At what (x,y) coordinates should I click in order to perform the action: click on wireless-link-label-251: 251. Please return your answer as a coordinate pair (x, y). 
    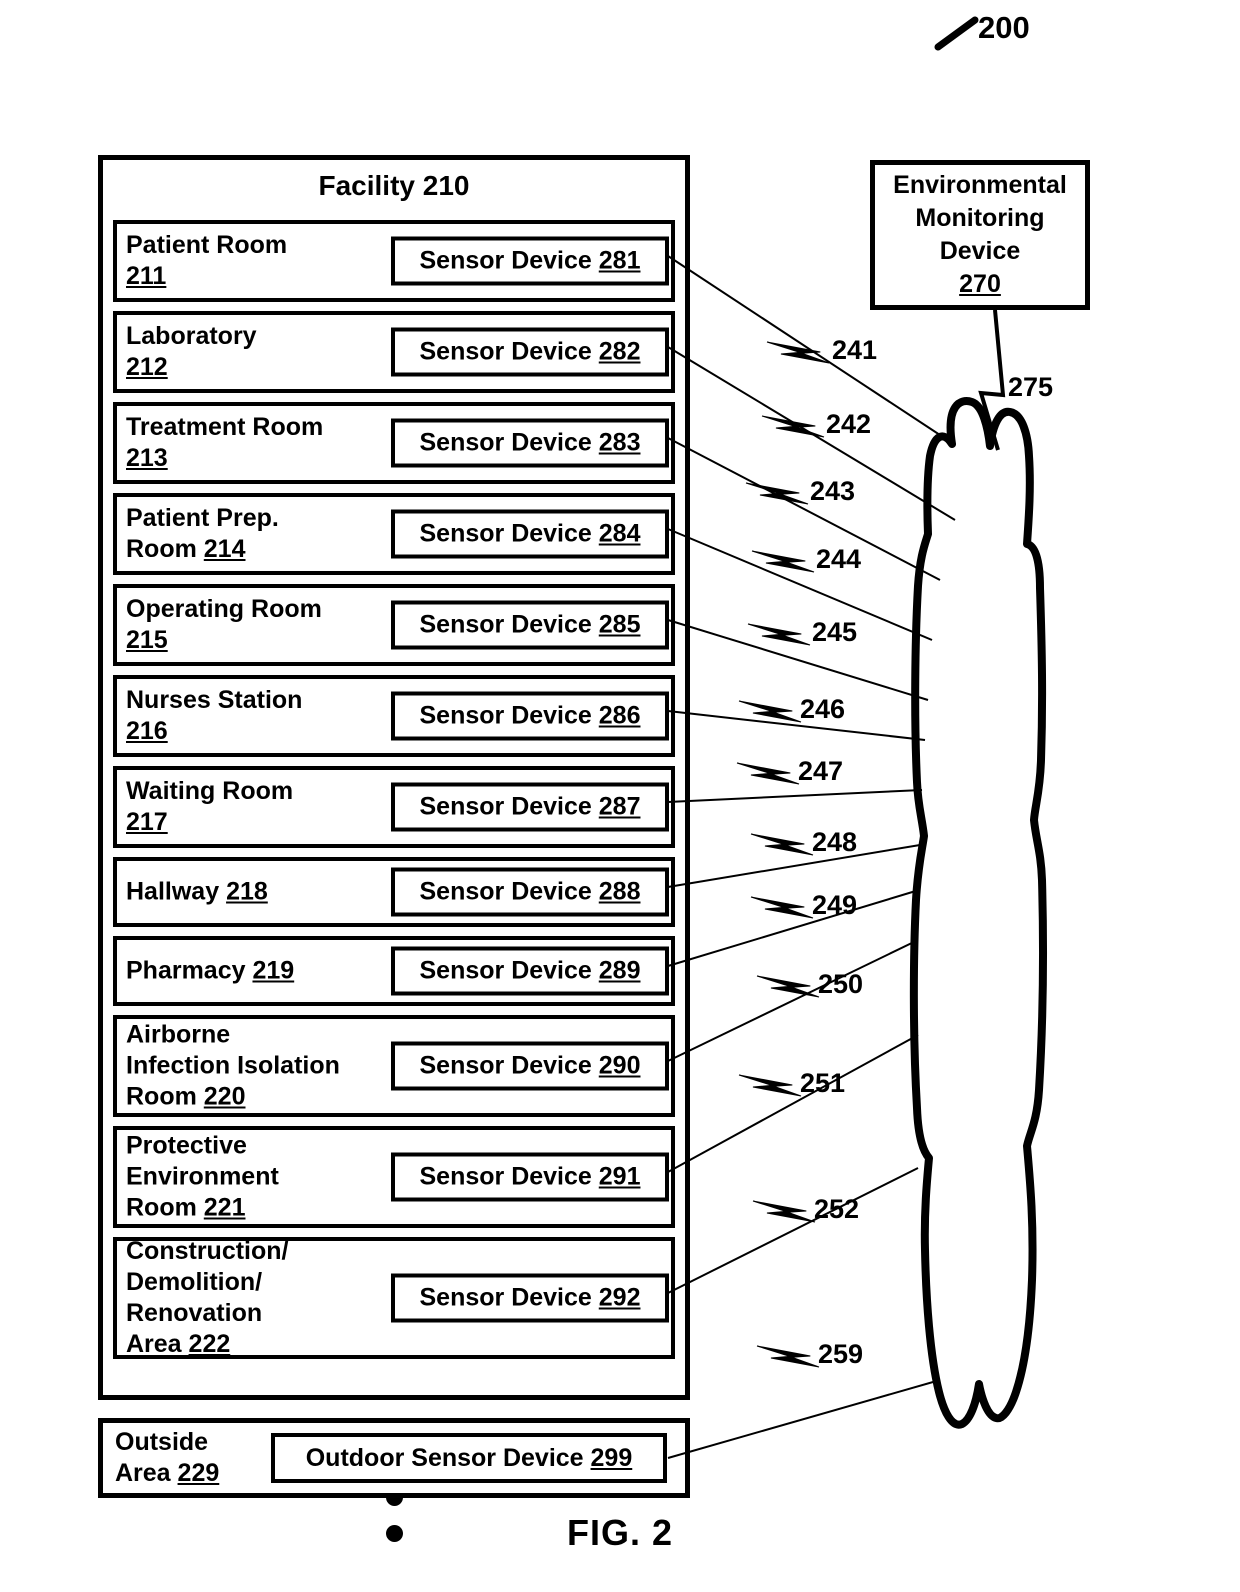
    Looking at the image, I should click on (823, 1083).